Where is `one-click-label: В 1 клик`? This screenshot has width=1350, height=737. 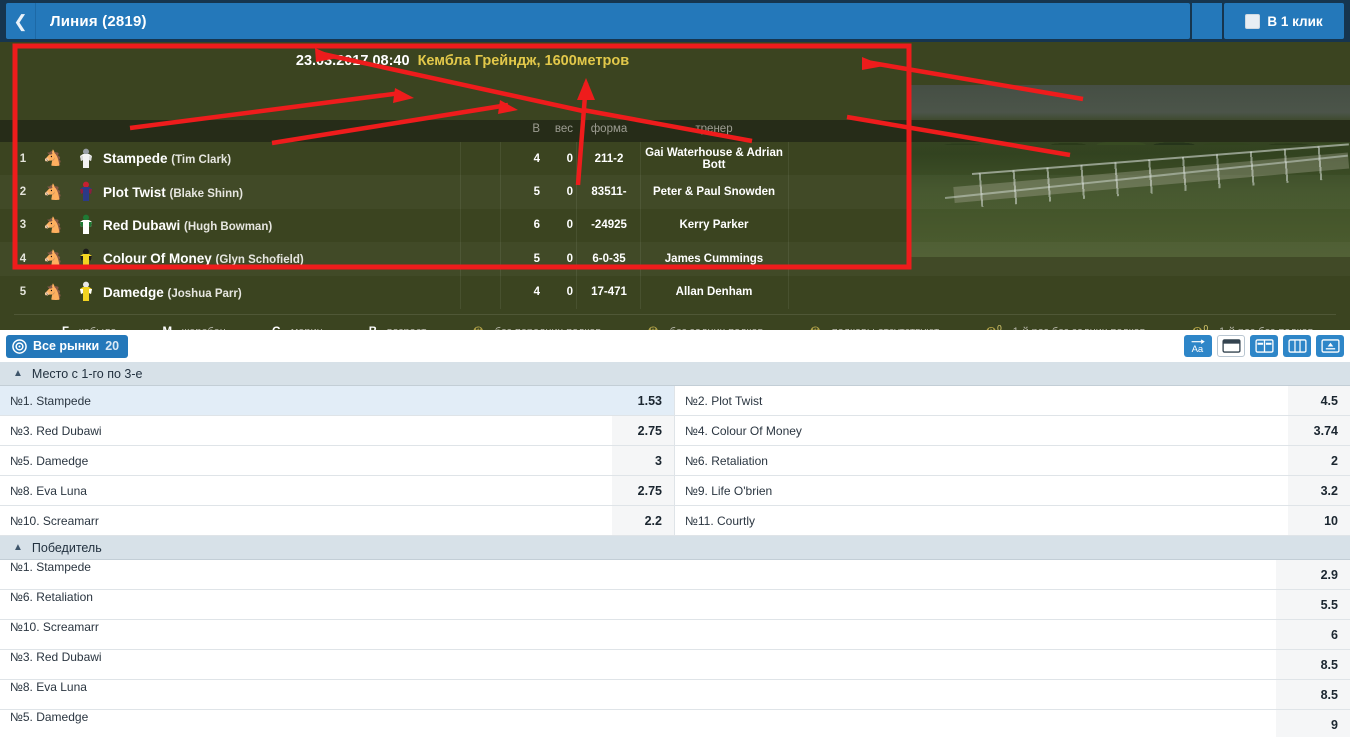
one-click-label: В 1 клик is located at coordinates (1295, 21).